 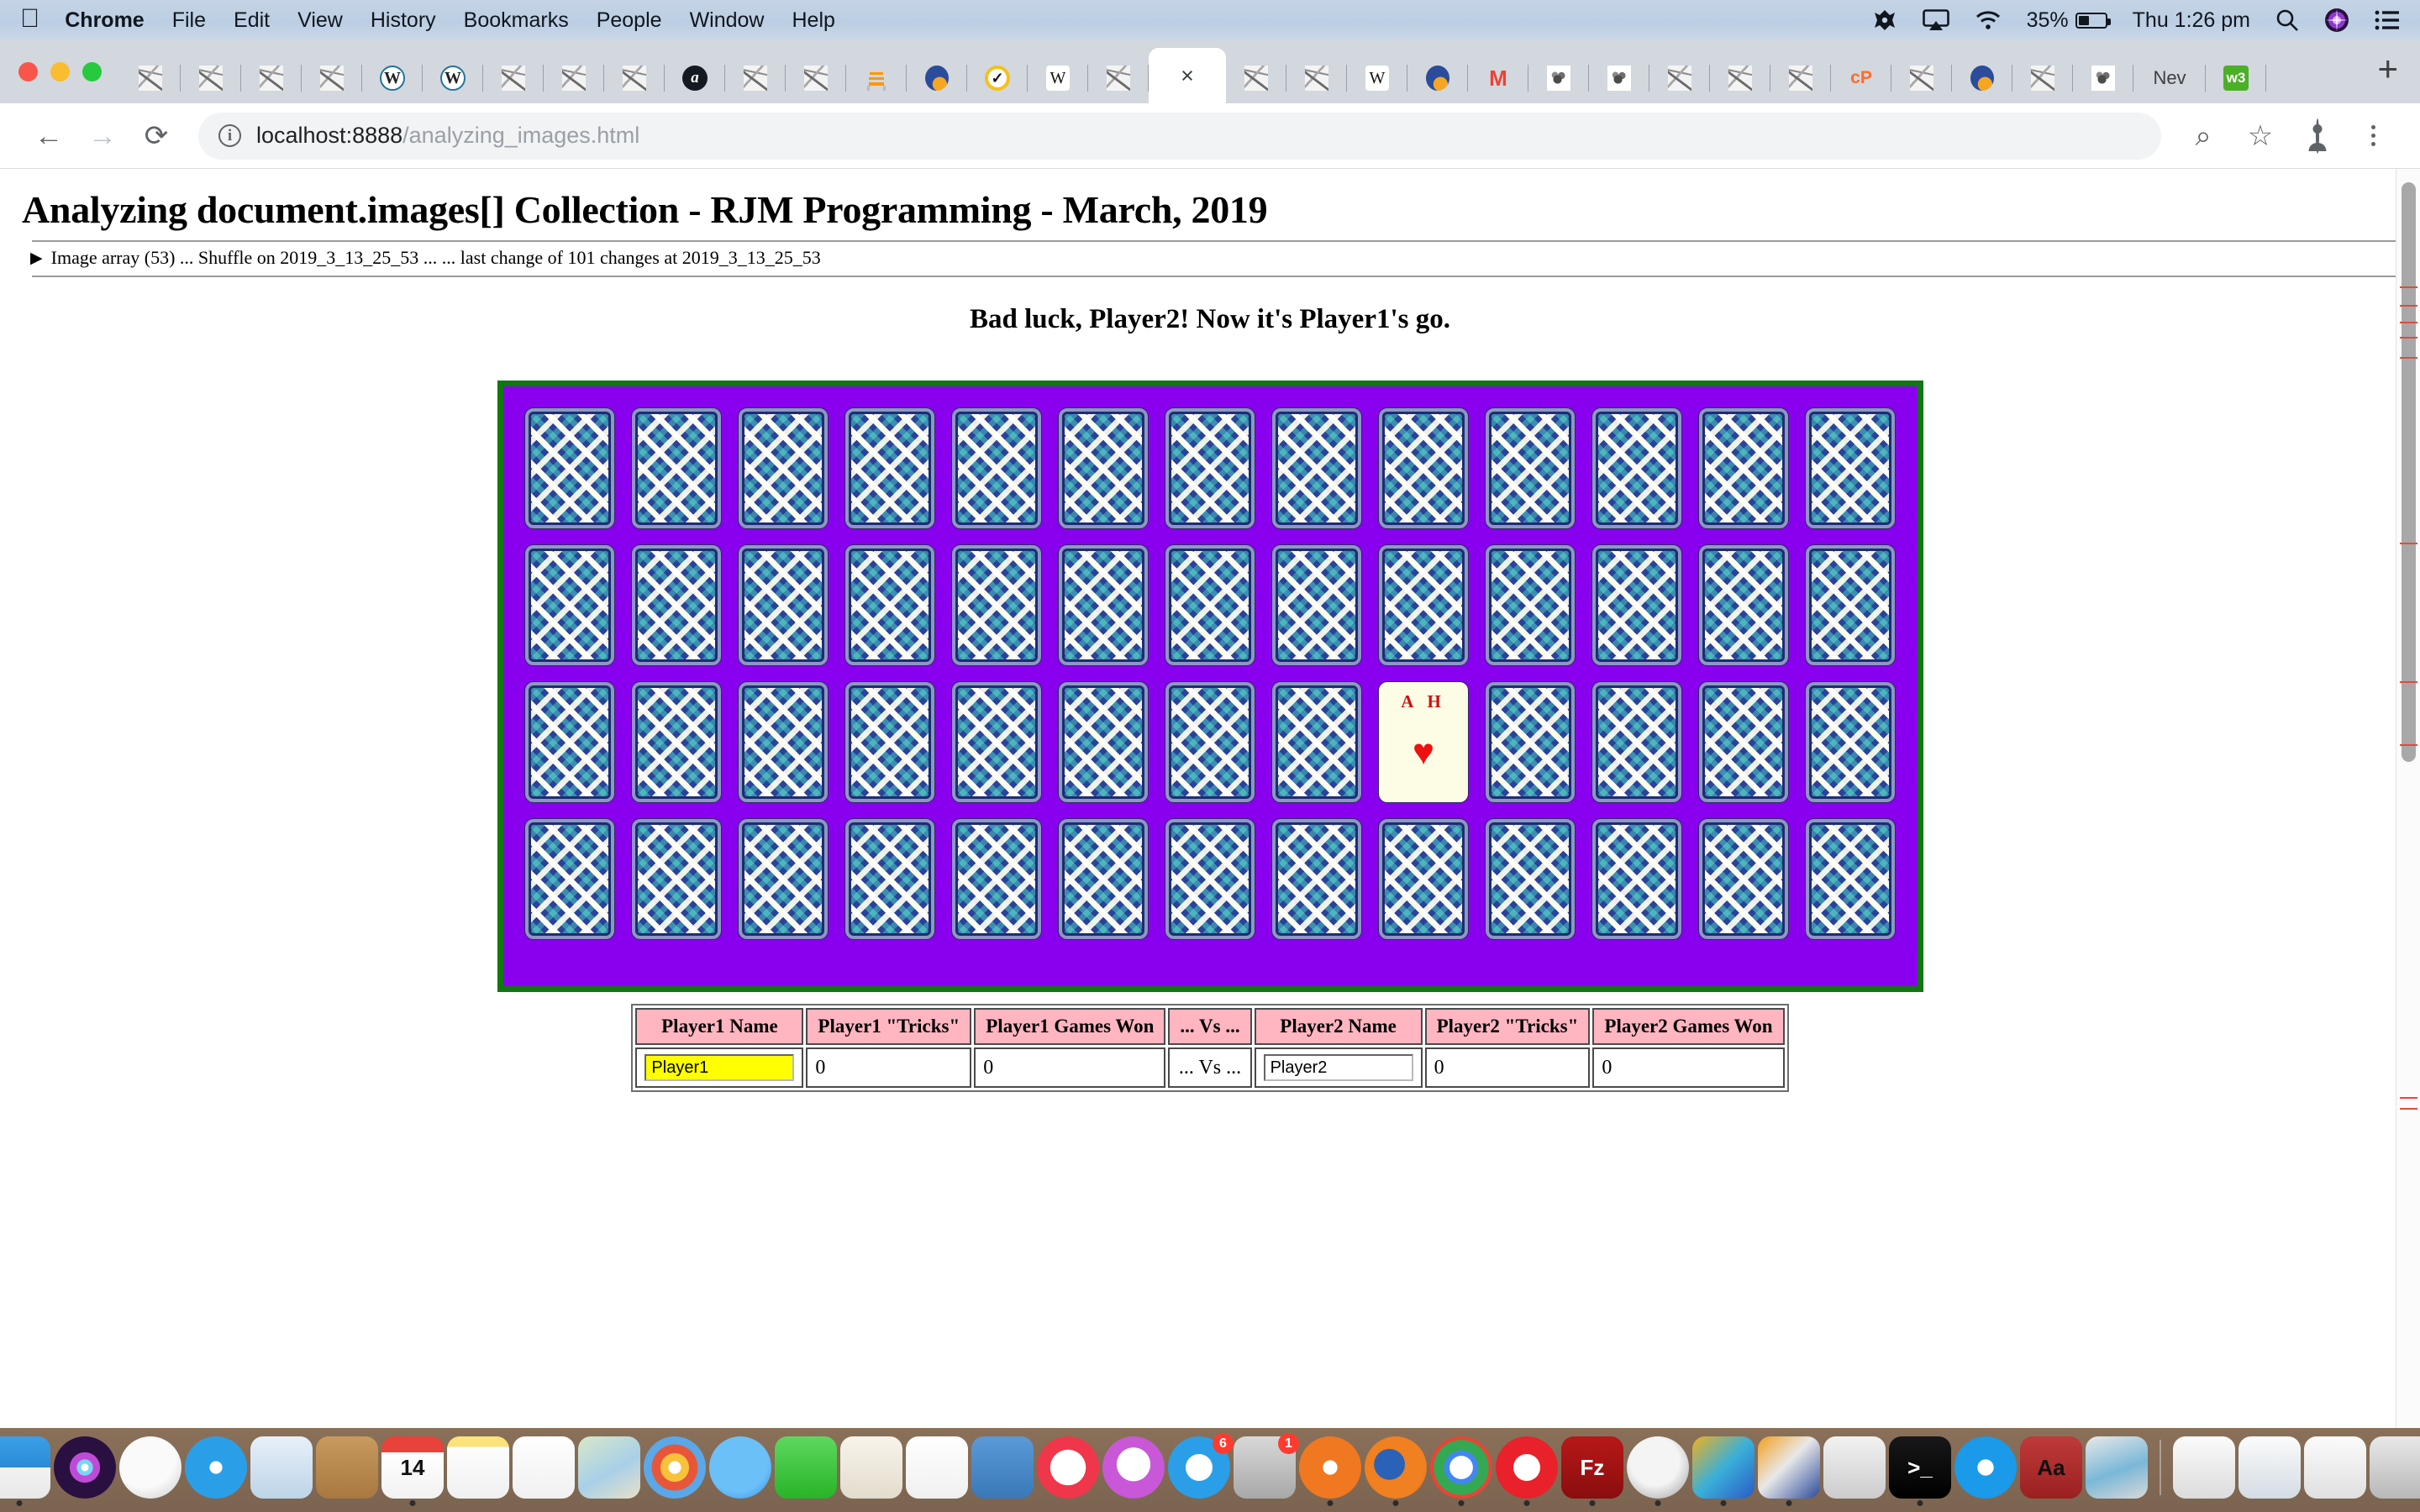 I want to click on siri-icon, so click(x=2336, y=20).